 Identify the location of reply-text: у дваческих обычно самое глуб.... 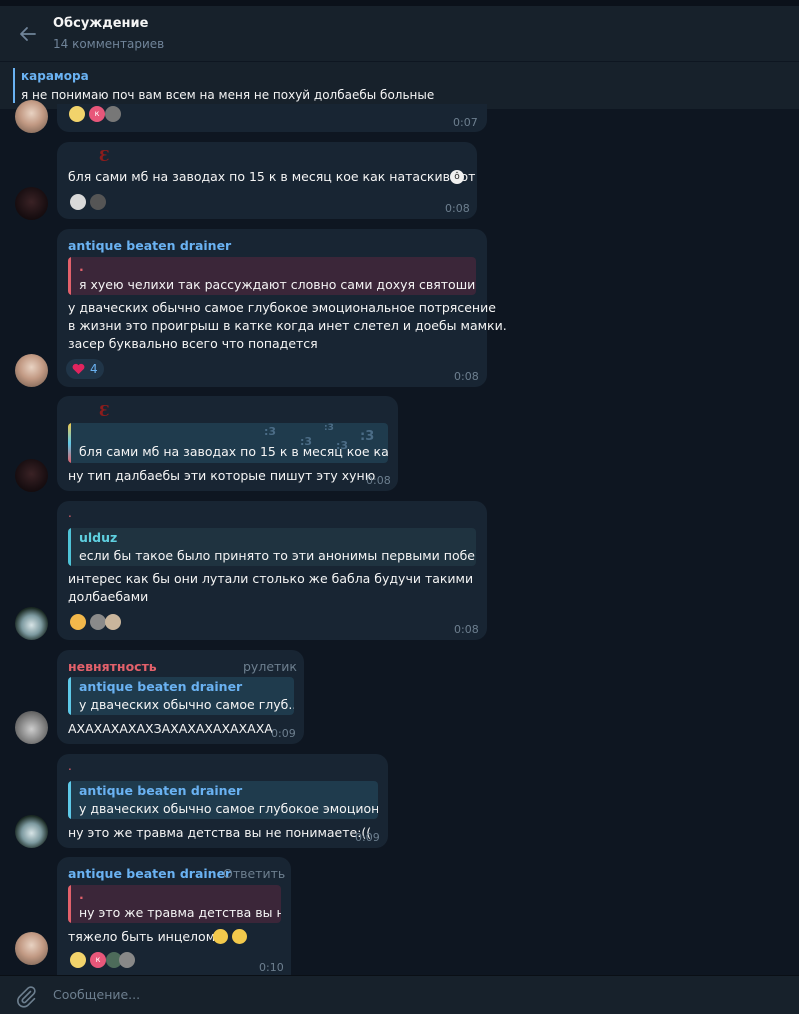
(186, 704).